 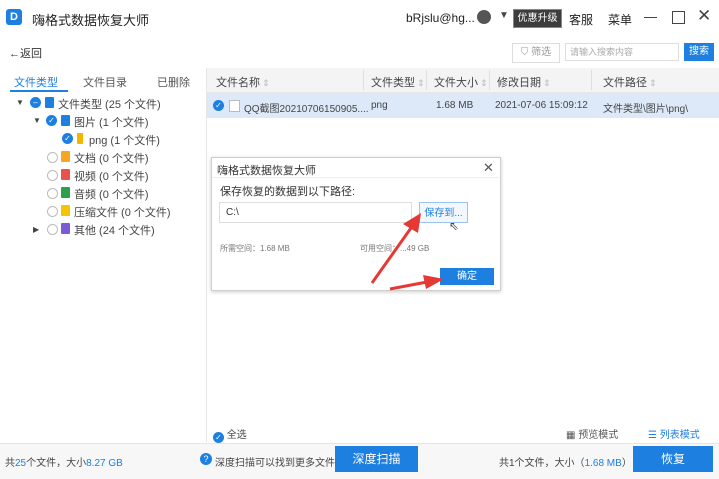 What do you see at coordinates (395, 248) in the screenshot?
I see `annotation-arrow-to-save-to` at bounding box center [395, 248].